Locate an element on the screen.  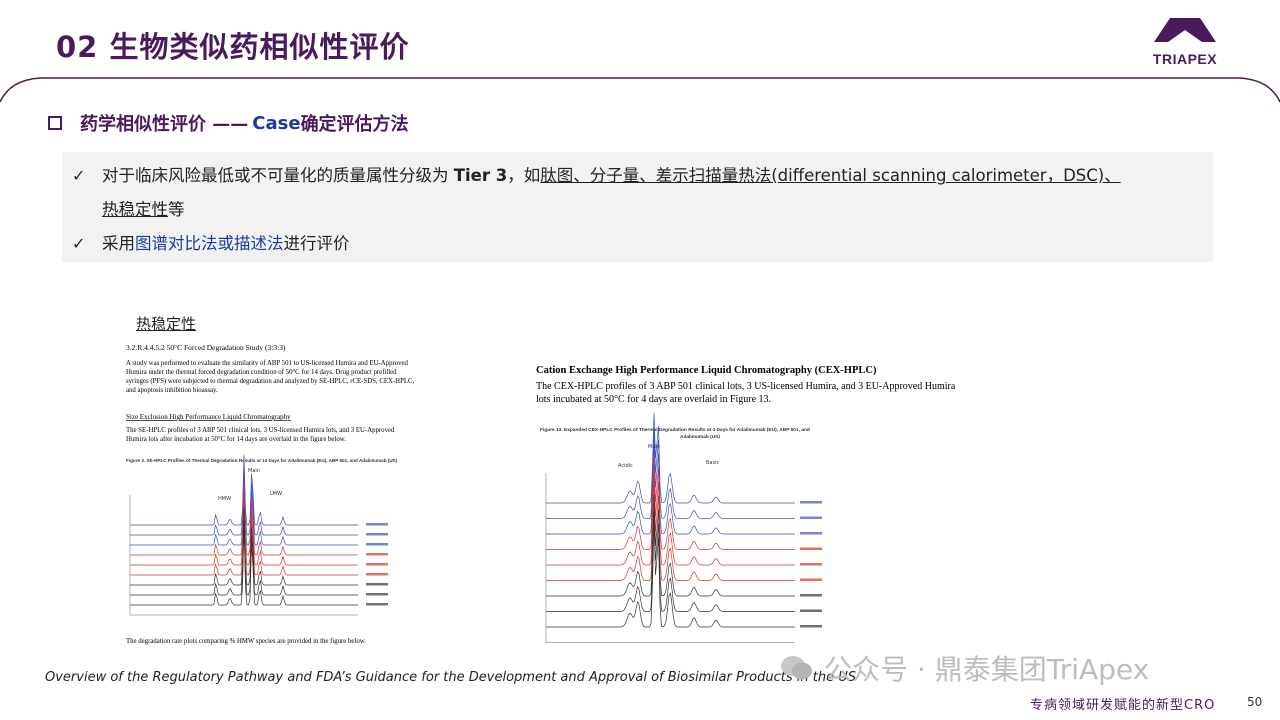
square-bullet-icon is located at coordinates (55, 123).